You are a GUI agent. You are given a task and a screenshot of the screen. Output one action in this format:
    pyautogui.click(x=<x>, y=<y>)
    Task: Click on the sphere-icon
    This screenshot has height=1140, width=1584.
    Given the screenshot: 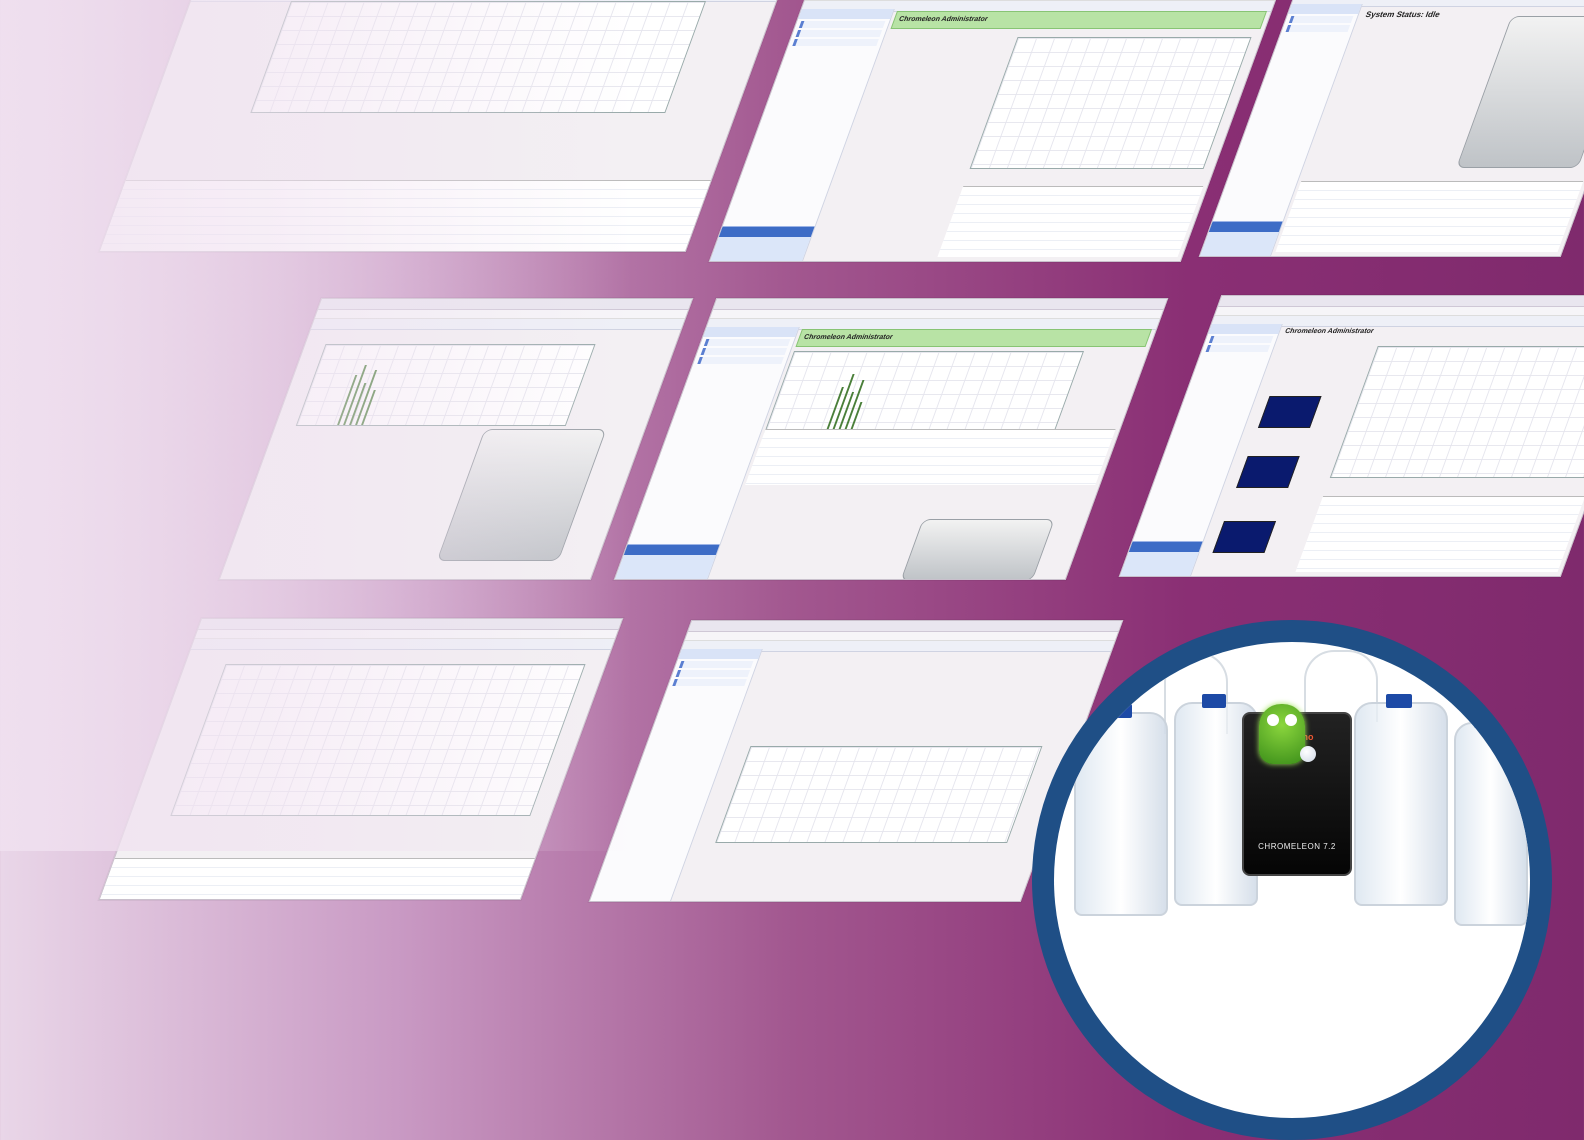 What is the action you would take?
    pyautogui.click(x=1308, y=754)
    